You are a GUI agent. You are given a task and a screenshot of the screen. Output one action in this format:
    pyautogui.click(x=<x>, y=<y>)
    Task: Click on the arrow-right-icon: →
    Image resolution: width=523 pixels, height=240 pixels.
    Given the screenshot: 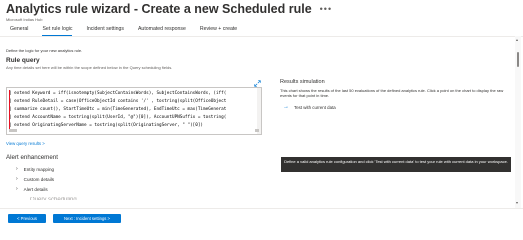 What is the action you would take?
    pyautogui.click(x=286, y=107)
    